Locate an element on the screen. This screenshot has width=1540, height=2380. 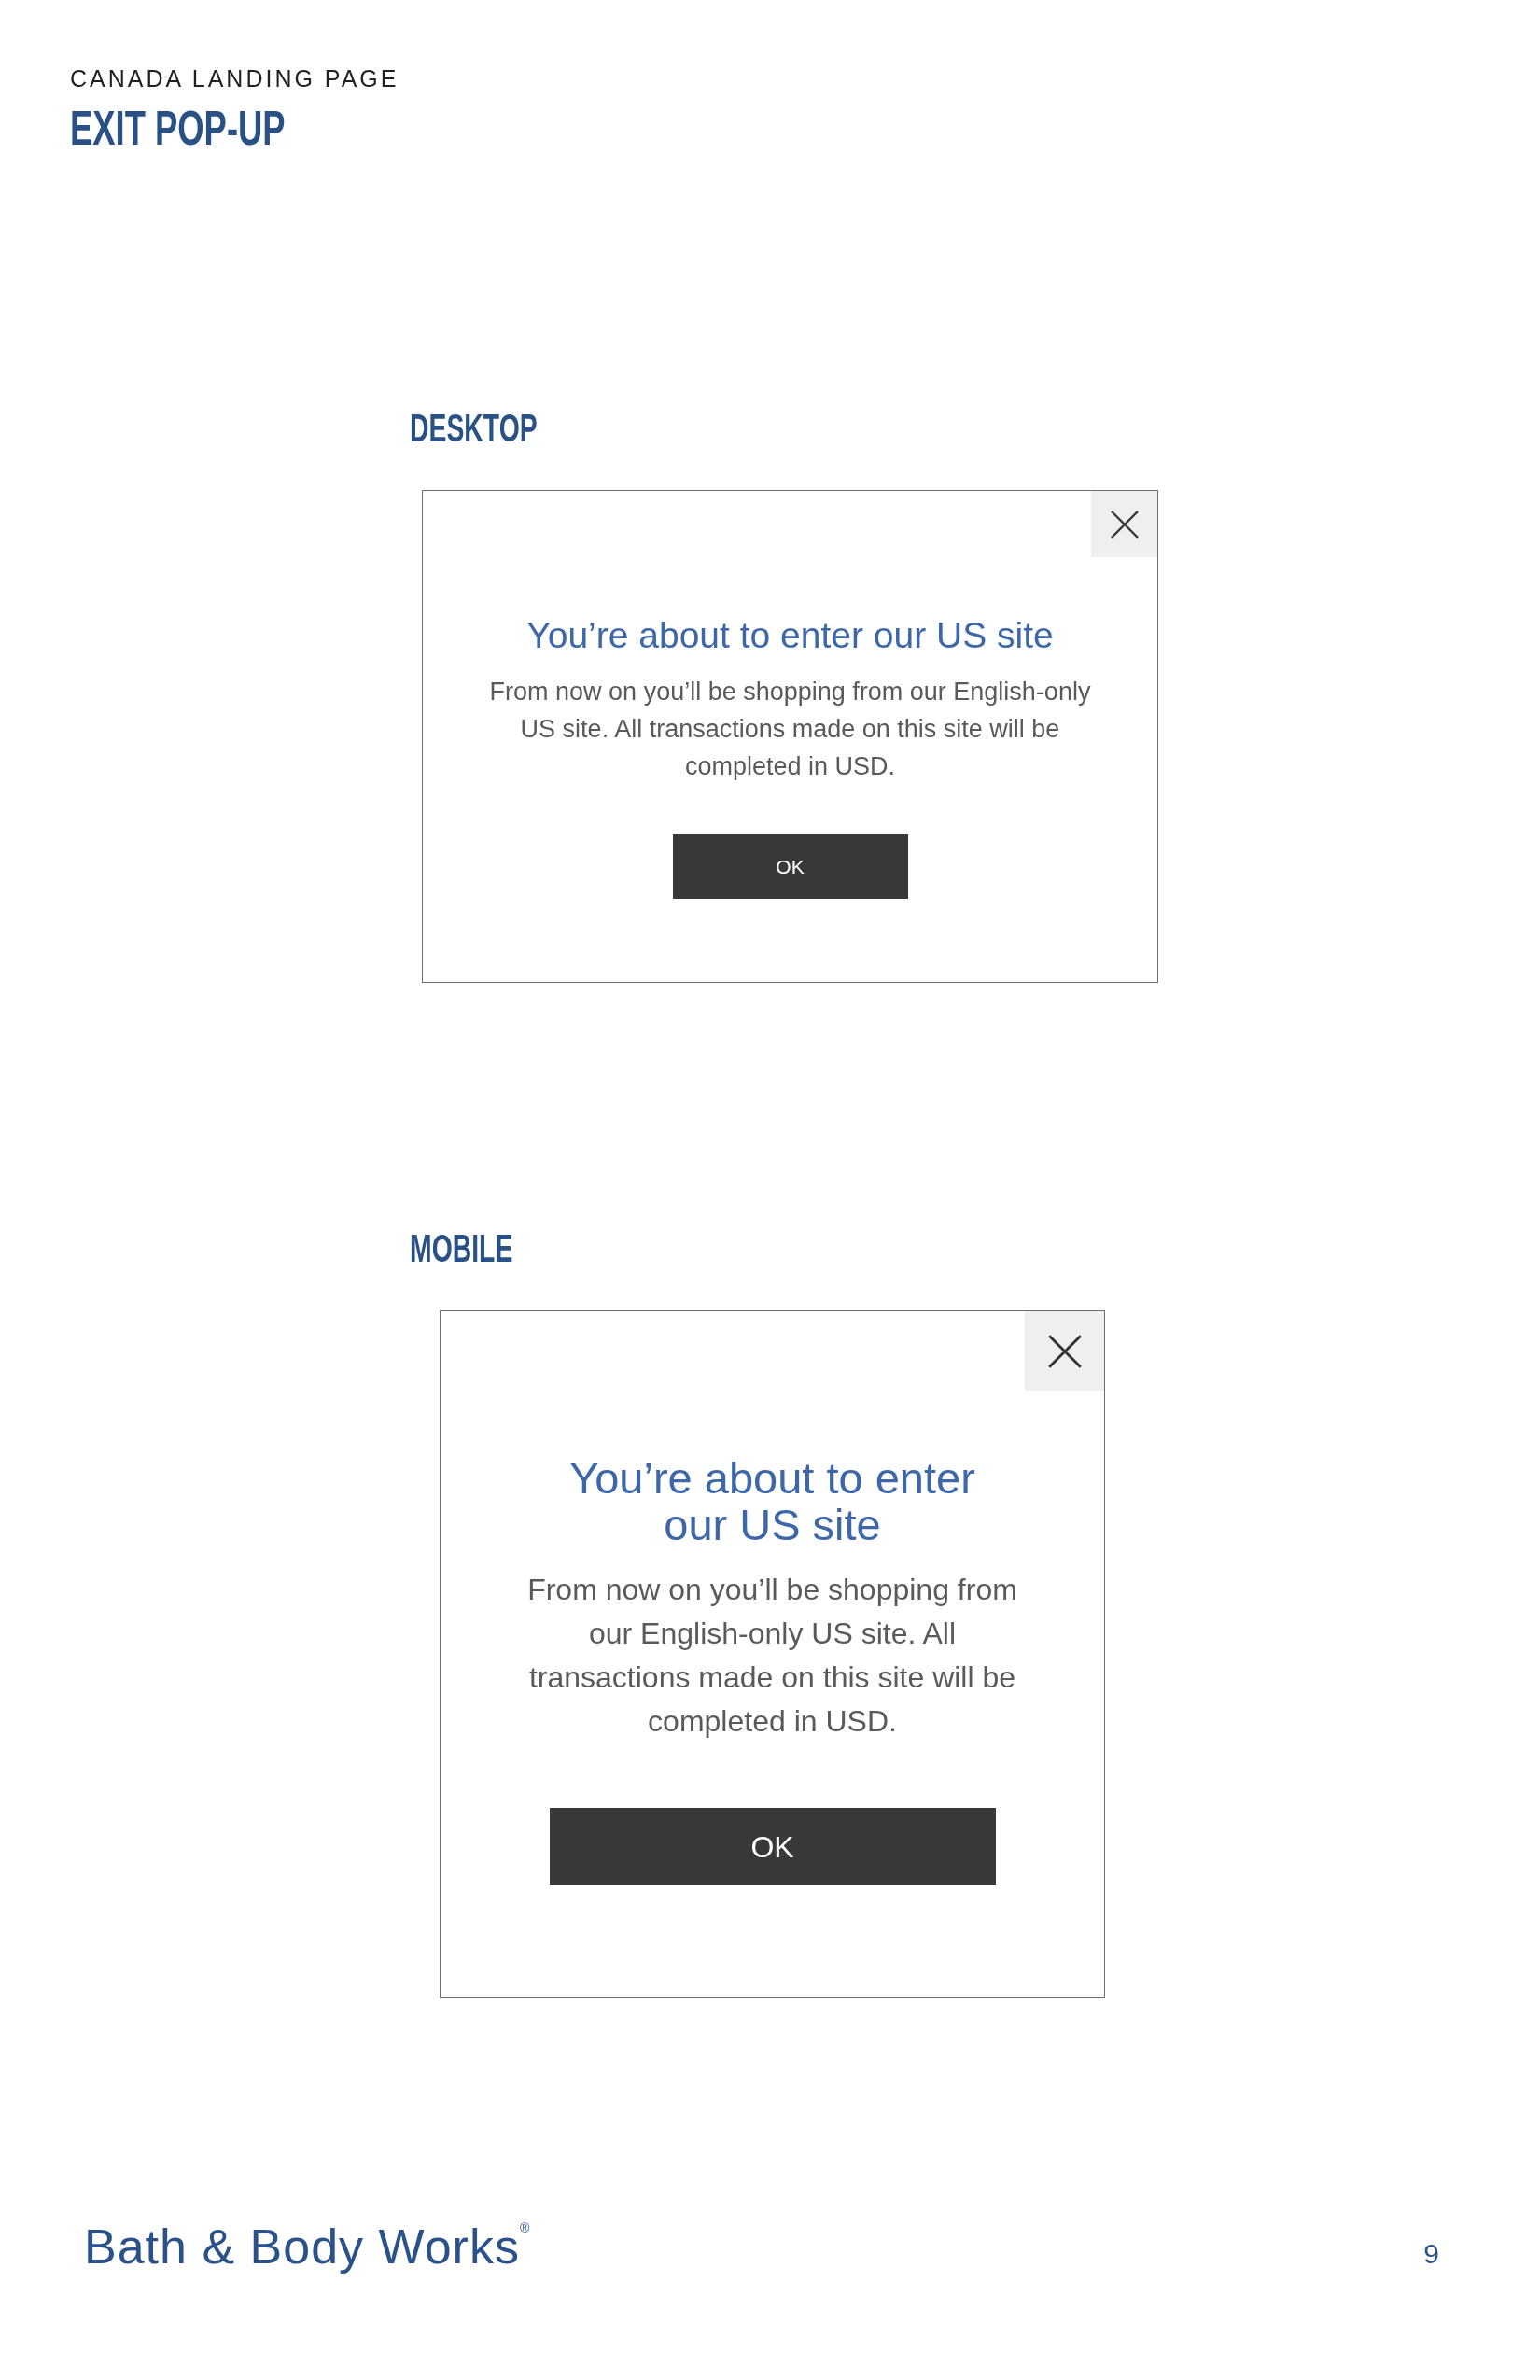
page-eyebrow: CANADA LANDING PAGE is located at coordinates (234, 79).